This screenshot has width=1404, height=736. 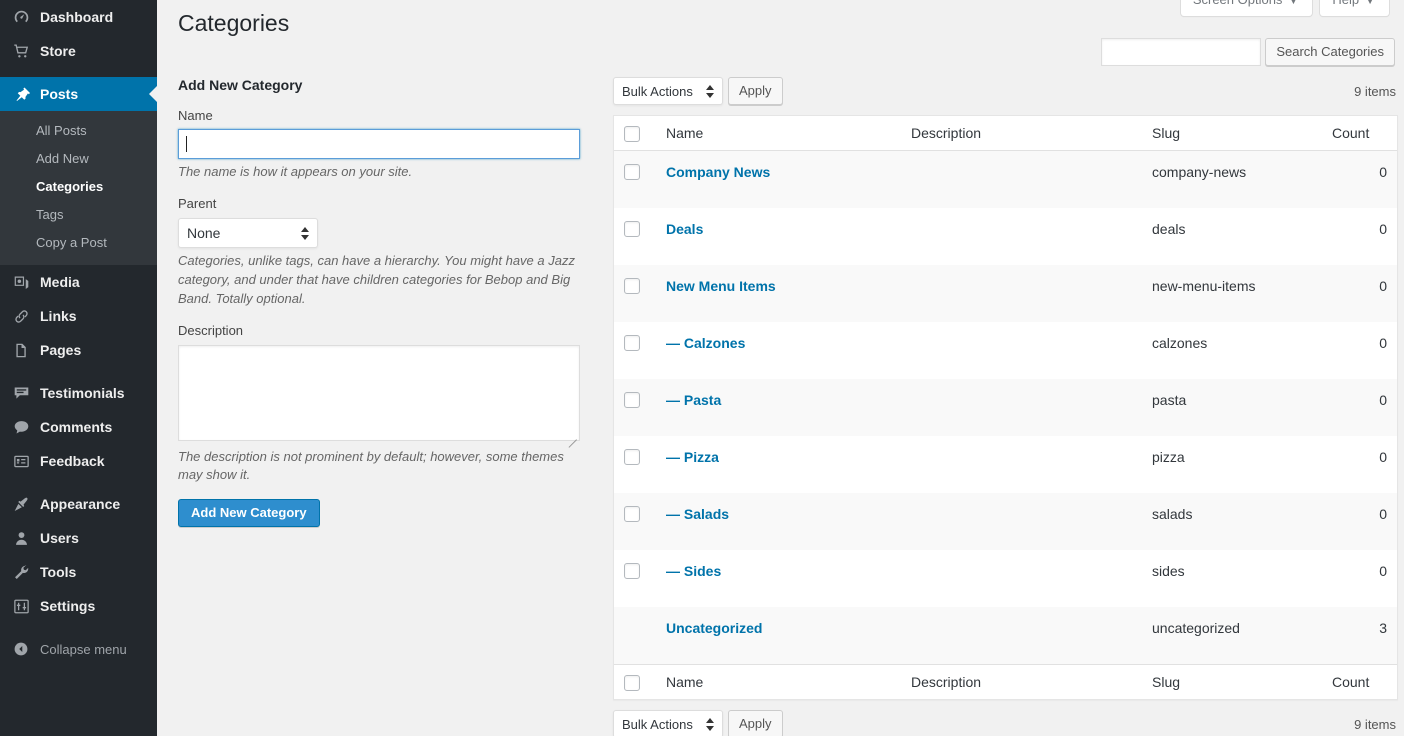 I want to click on column-footer-count: Count, so click(x=1359, y=681).